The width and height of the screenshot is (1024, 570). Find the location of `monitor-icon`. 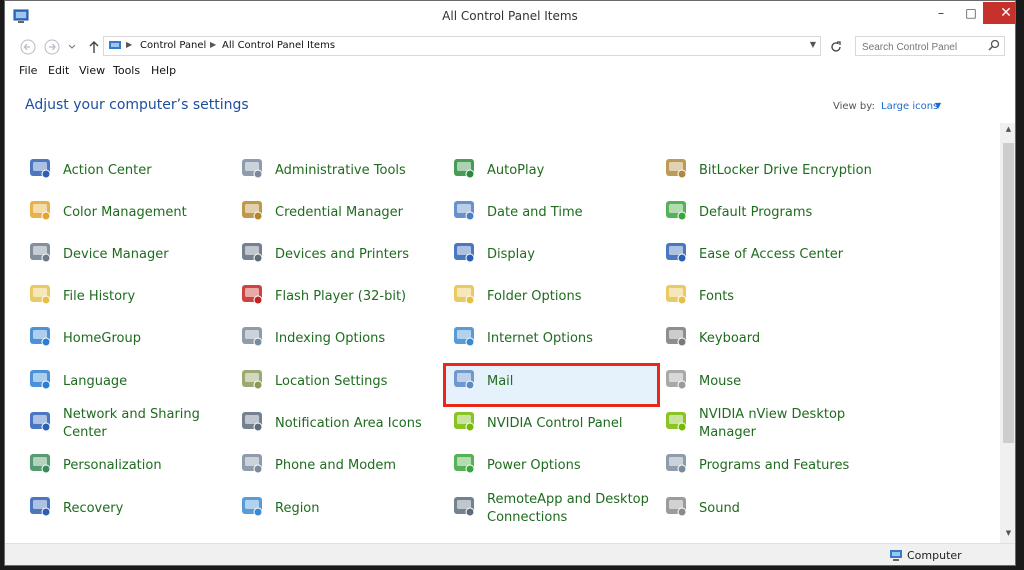

monitor-icon is located at coordinates (464, 253).